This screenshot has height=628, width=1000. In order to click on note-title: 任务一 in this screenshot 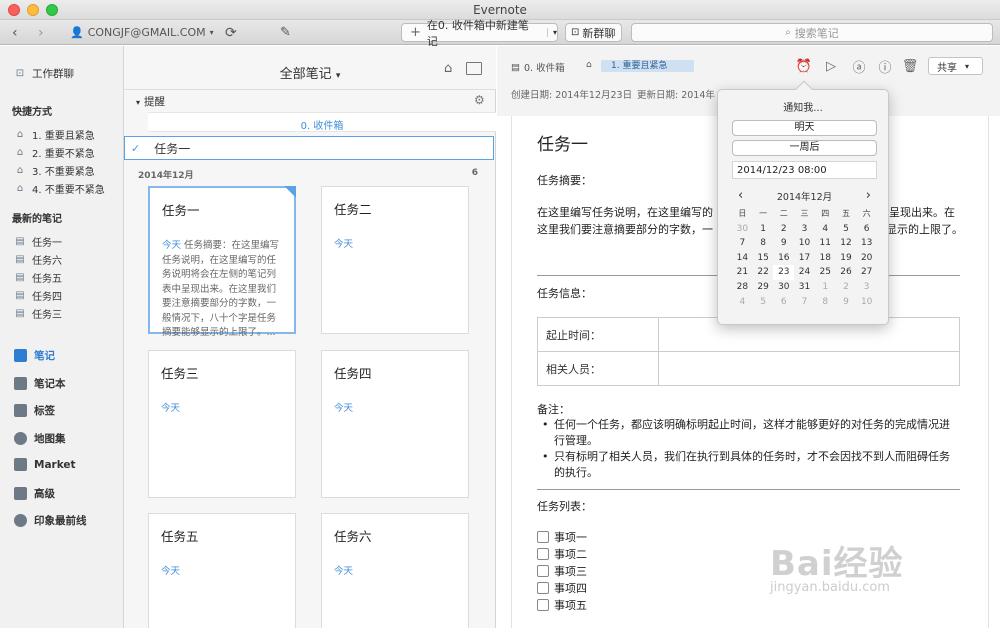, I will do `click(562, 142)`.